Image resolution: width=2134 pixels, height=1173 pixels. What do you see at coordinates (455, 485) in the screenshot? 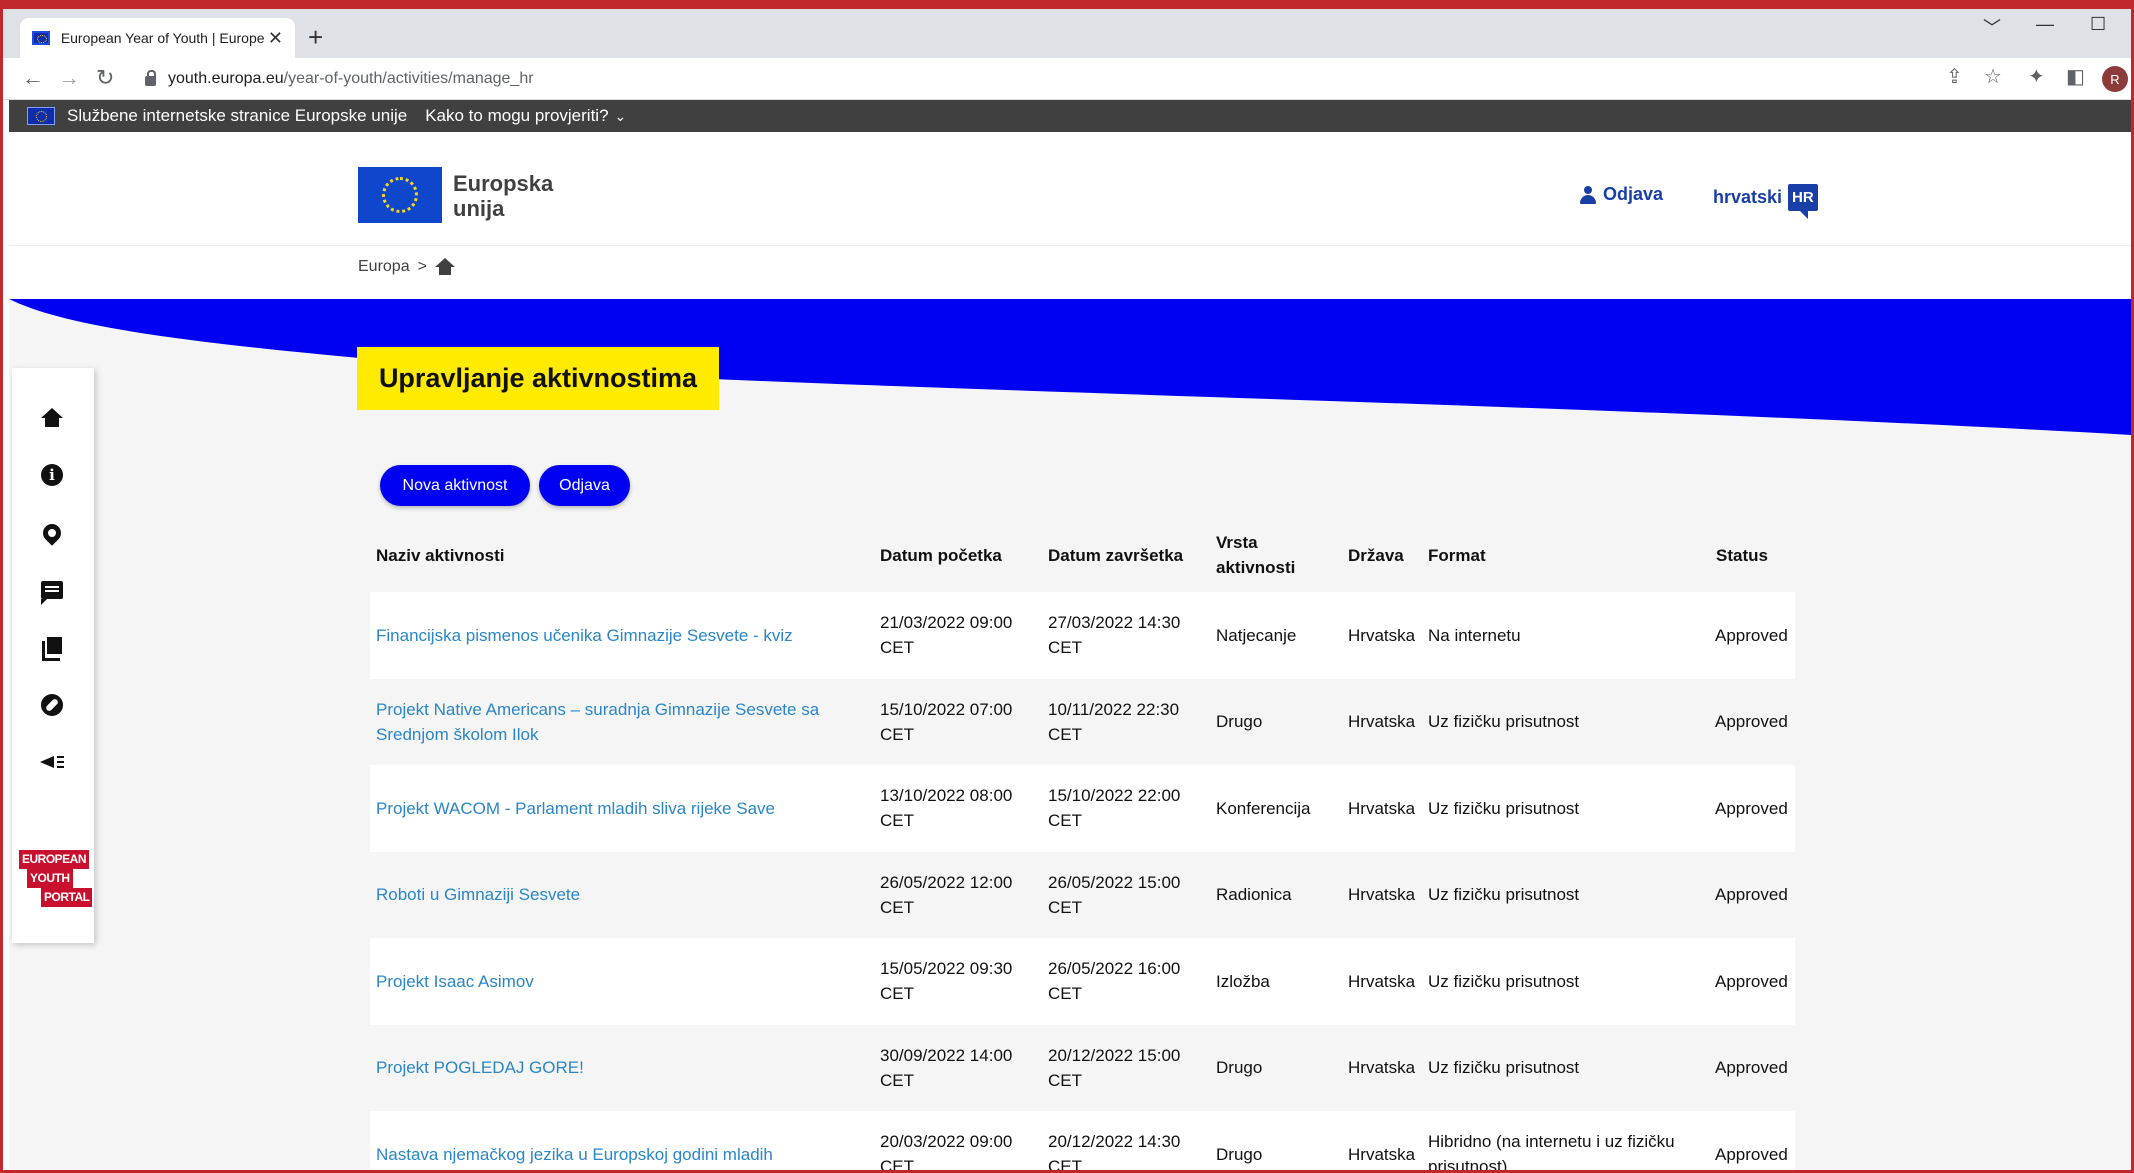
I see `new-activity-button: Nova aktivnost` at bounding box center [455, 485].